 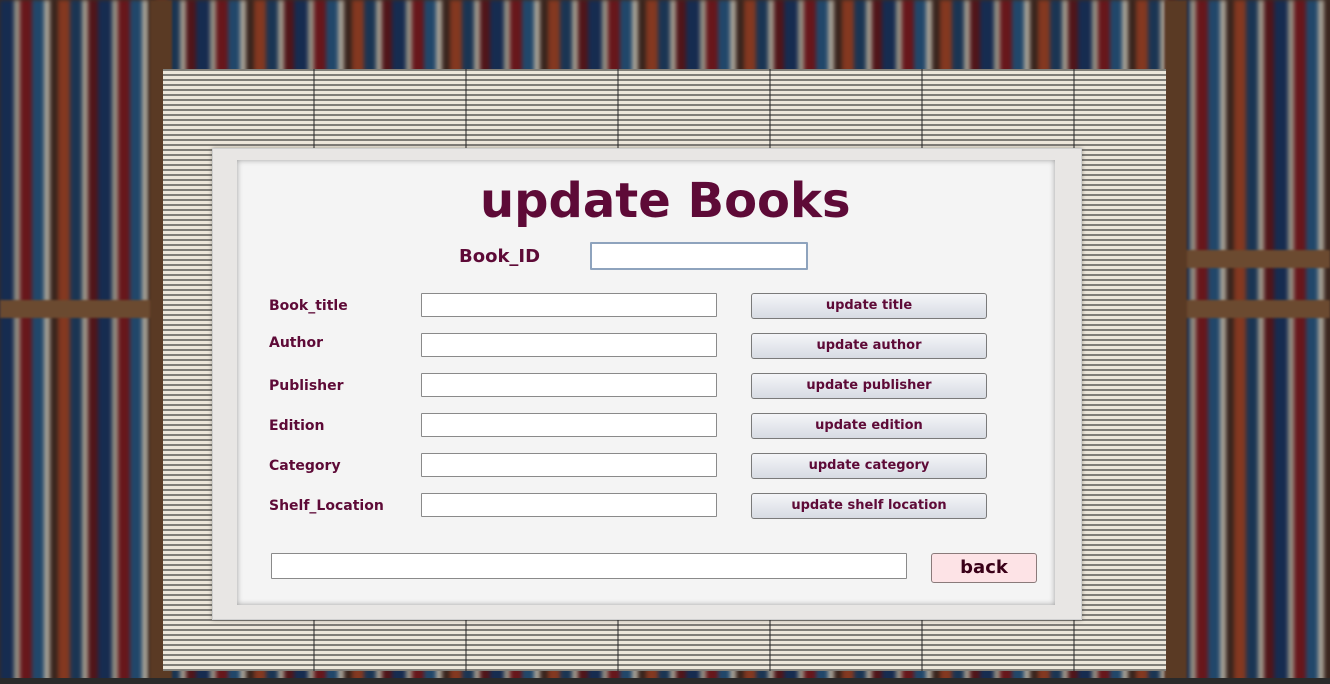 I want to click on bottom-strip, so click(x=665, y=681).